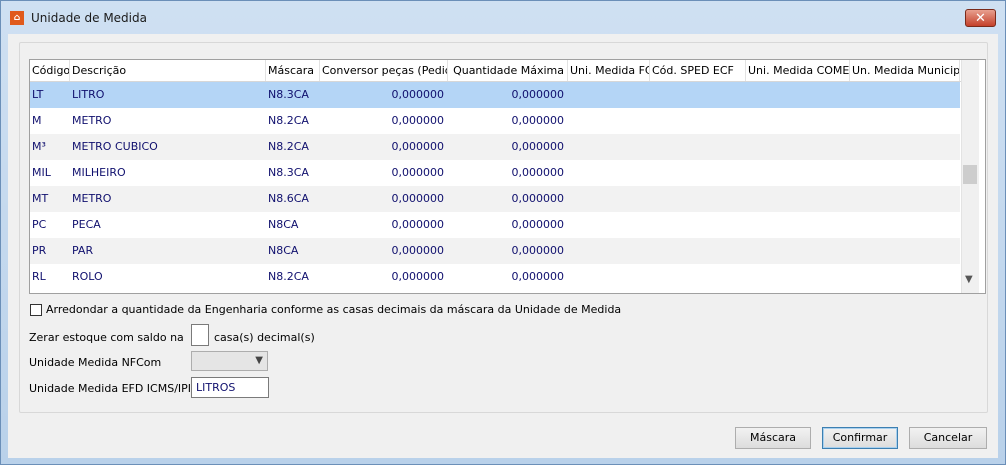 Image resolution: width=1006 pixels, height=465 pixels. I want to click on cell-mascara: N8.6CA, so click(288, 198).